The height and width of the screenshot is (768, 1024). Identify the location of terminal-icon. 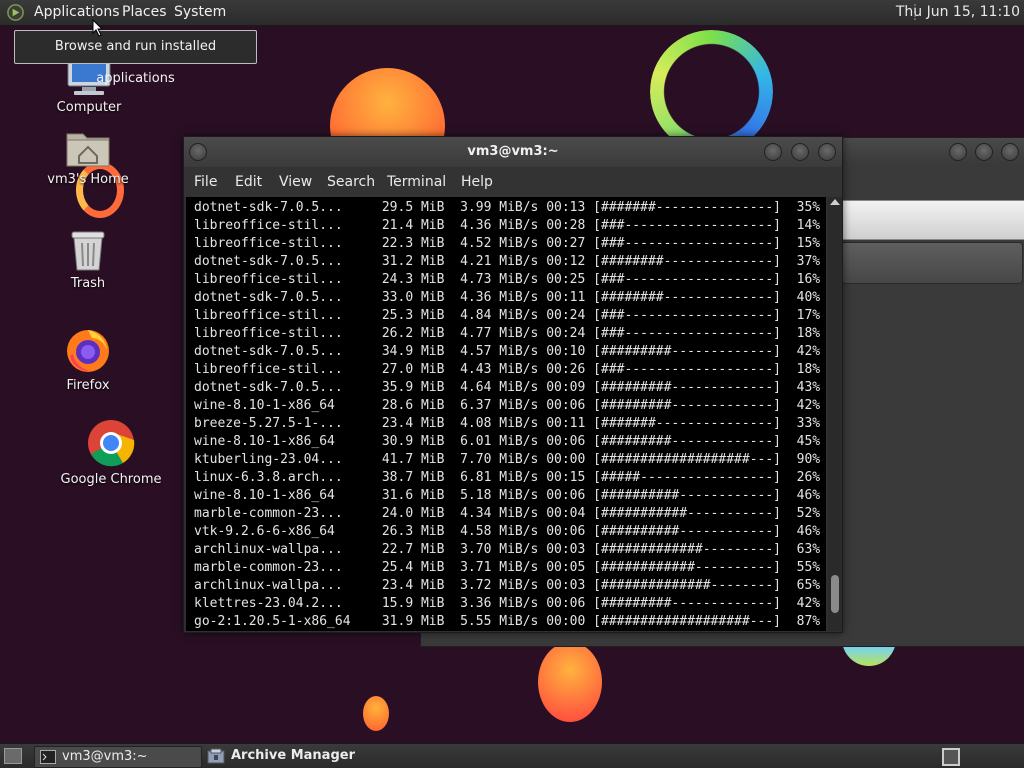
(48, 757).